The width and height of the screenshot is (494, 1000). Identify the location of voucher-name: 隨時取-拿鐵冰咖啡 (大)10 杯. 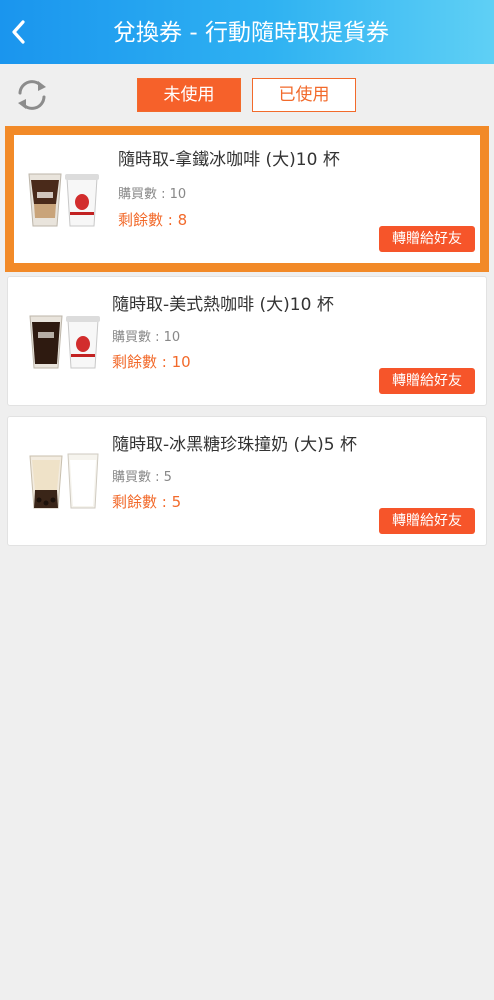
(229, 160).